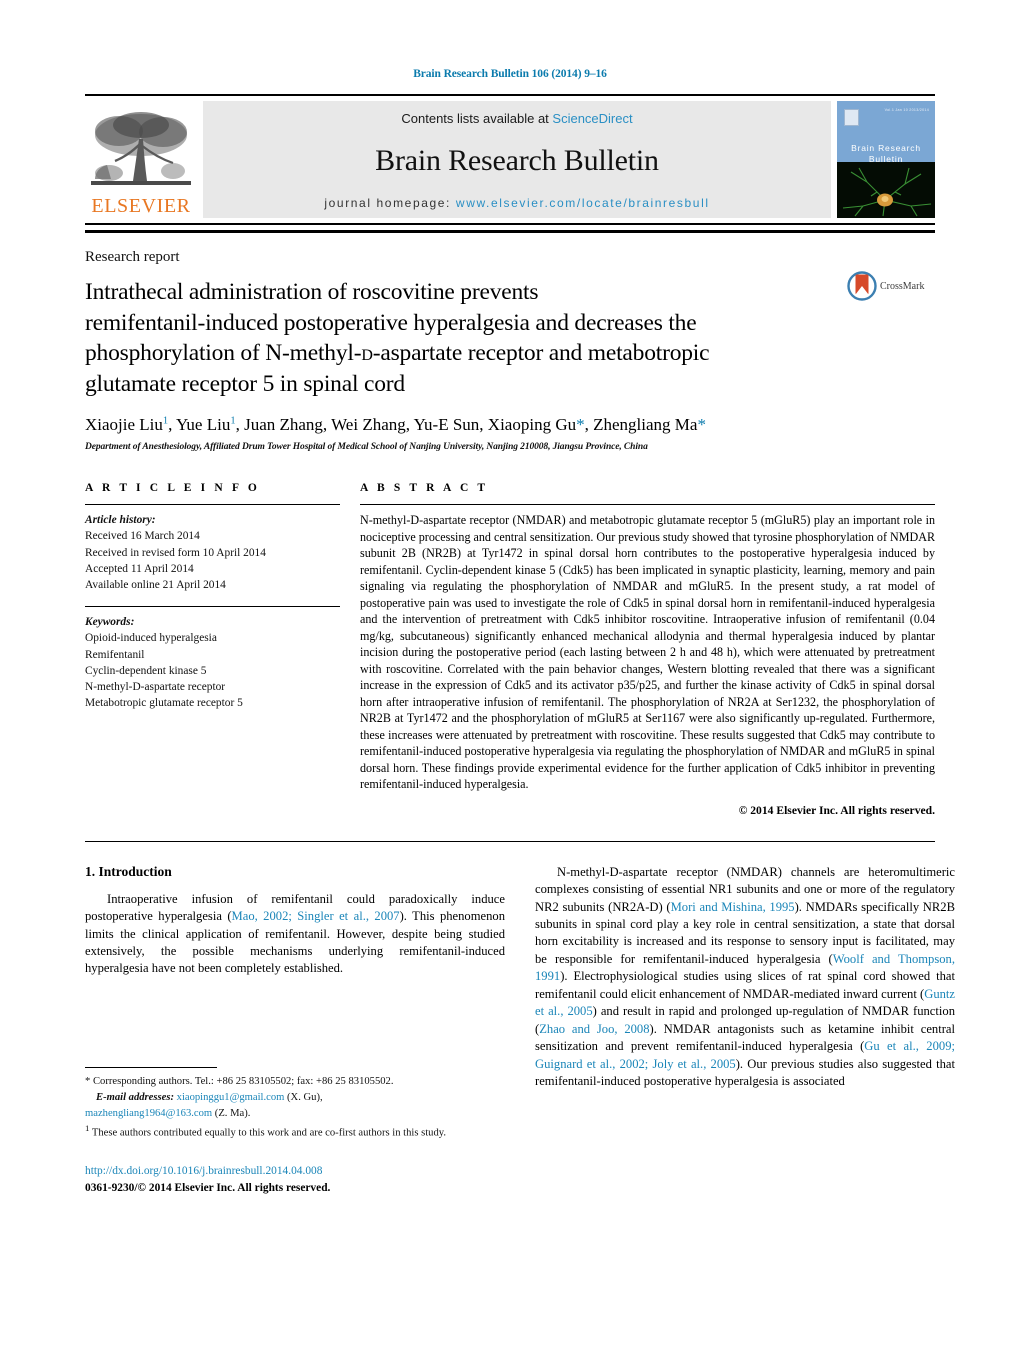 This screenshot has width=1020, height=1351. Describe the element at coordinates (510, 841) in the screenshot. I see `abstract-bottom-rule` at that location.